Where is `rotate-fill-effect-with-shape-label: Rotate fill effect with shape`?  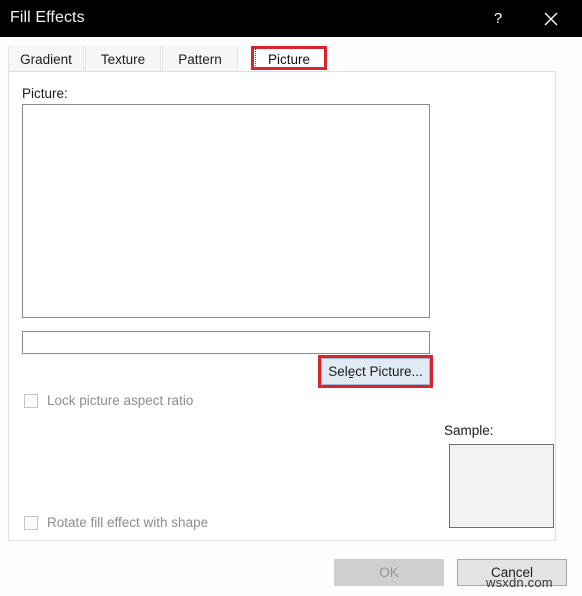
rotate-fill-effect-with-shape-label: Rotate fill effect with shape is located at coordinates (128, 522).